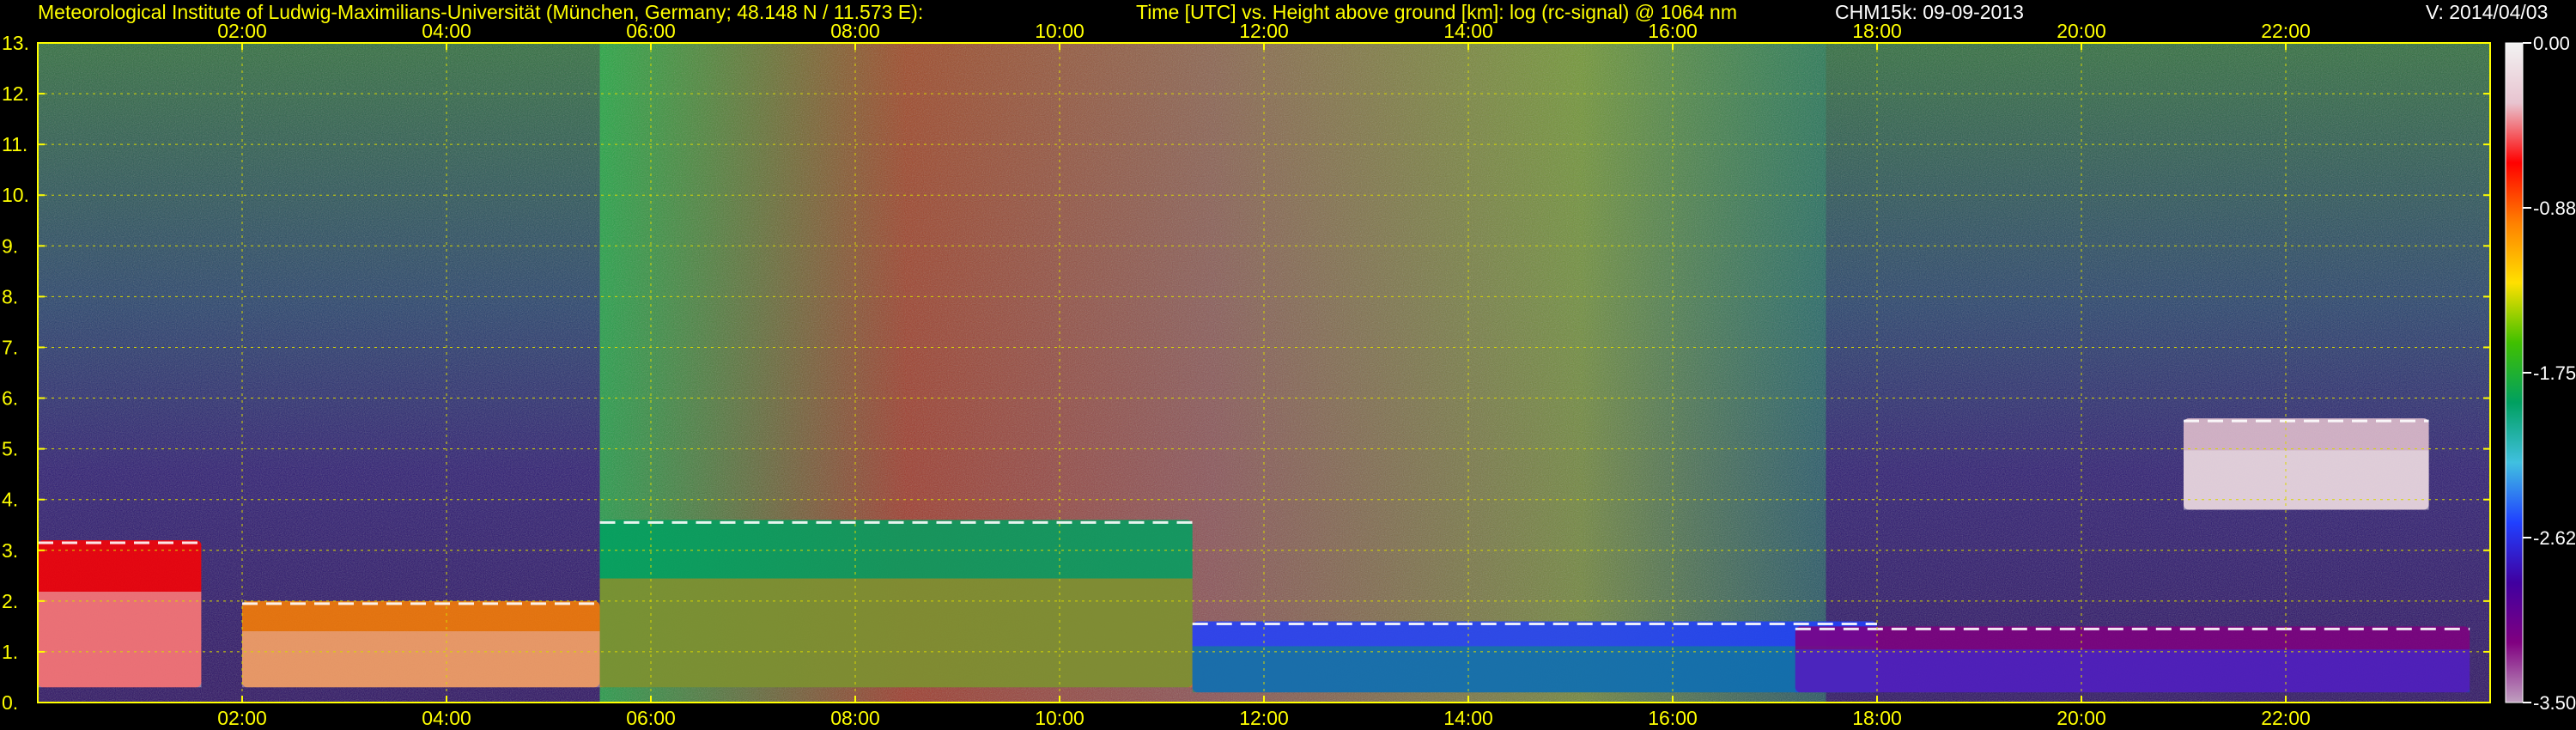 This screenshot has height=730, width=2576. Describe the element at coordinates (1877, 31) in the screenshot. I see `x-tick-label-top: 18:00` at that location.